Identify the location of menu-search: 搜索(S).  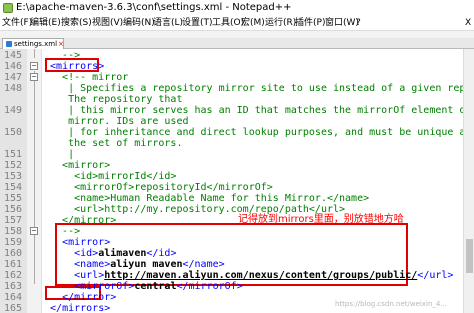
(76, 23).